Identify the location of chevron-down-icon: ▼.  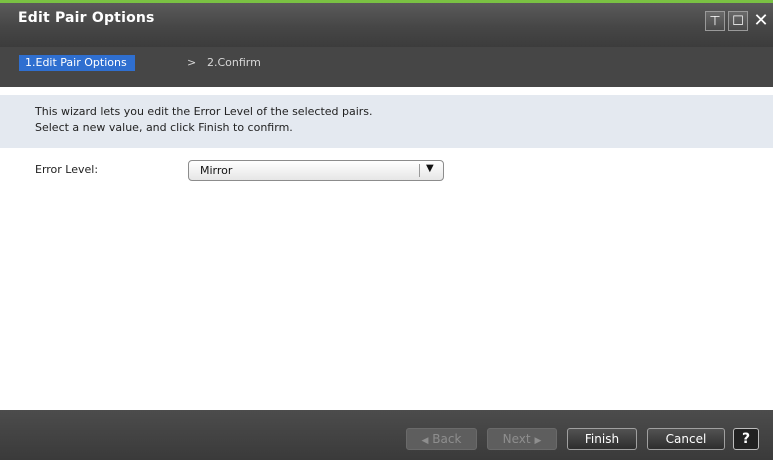
(430, 168).